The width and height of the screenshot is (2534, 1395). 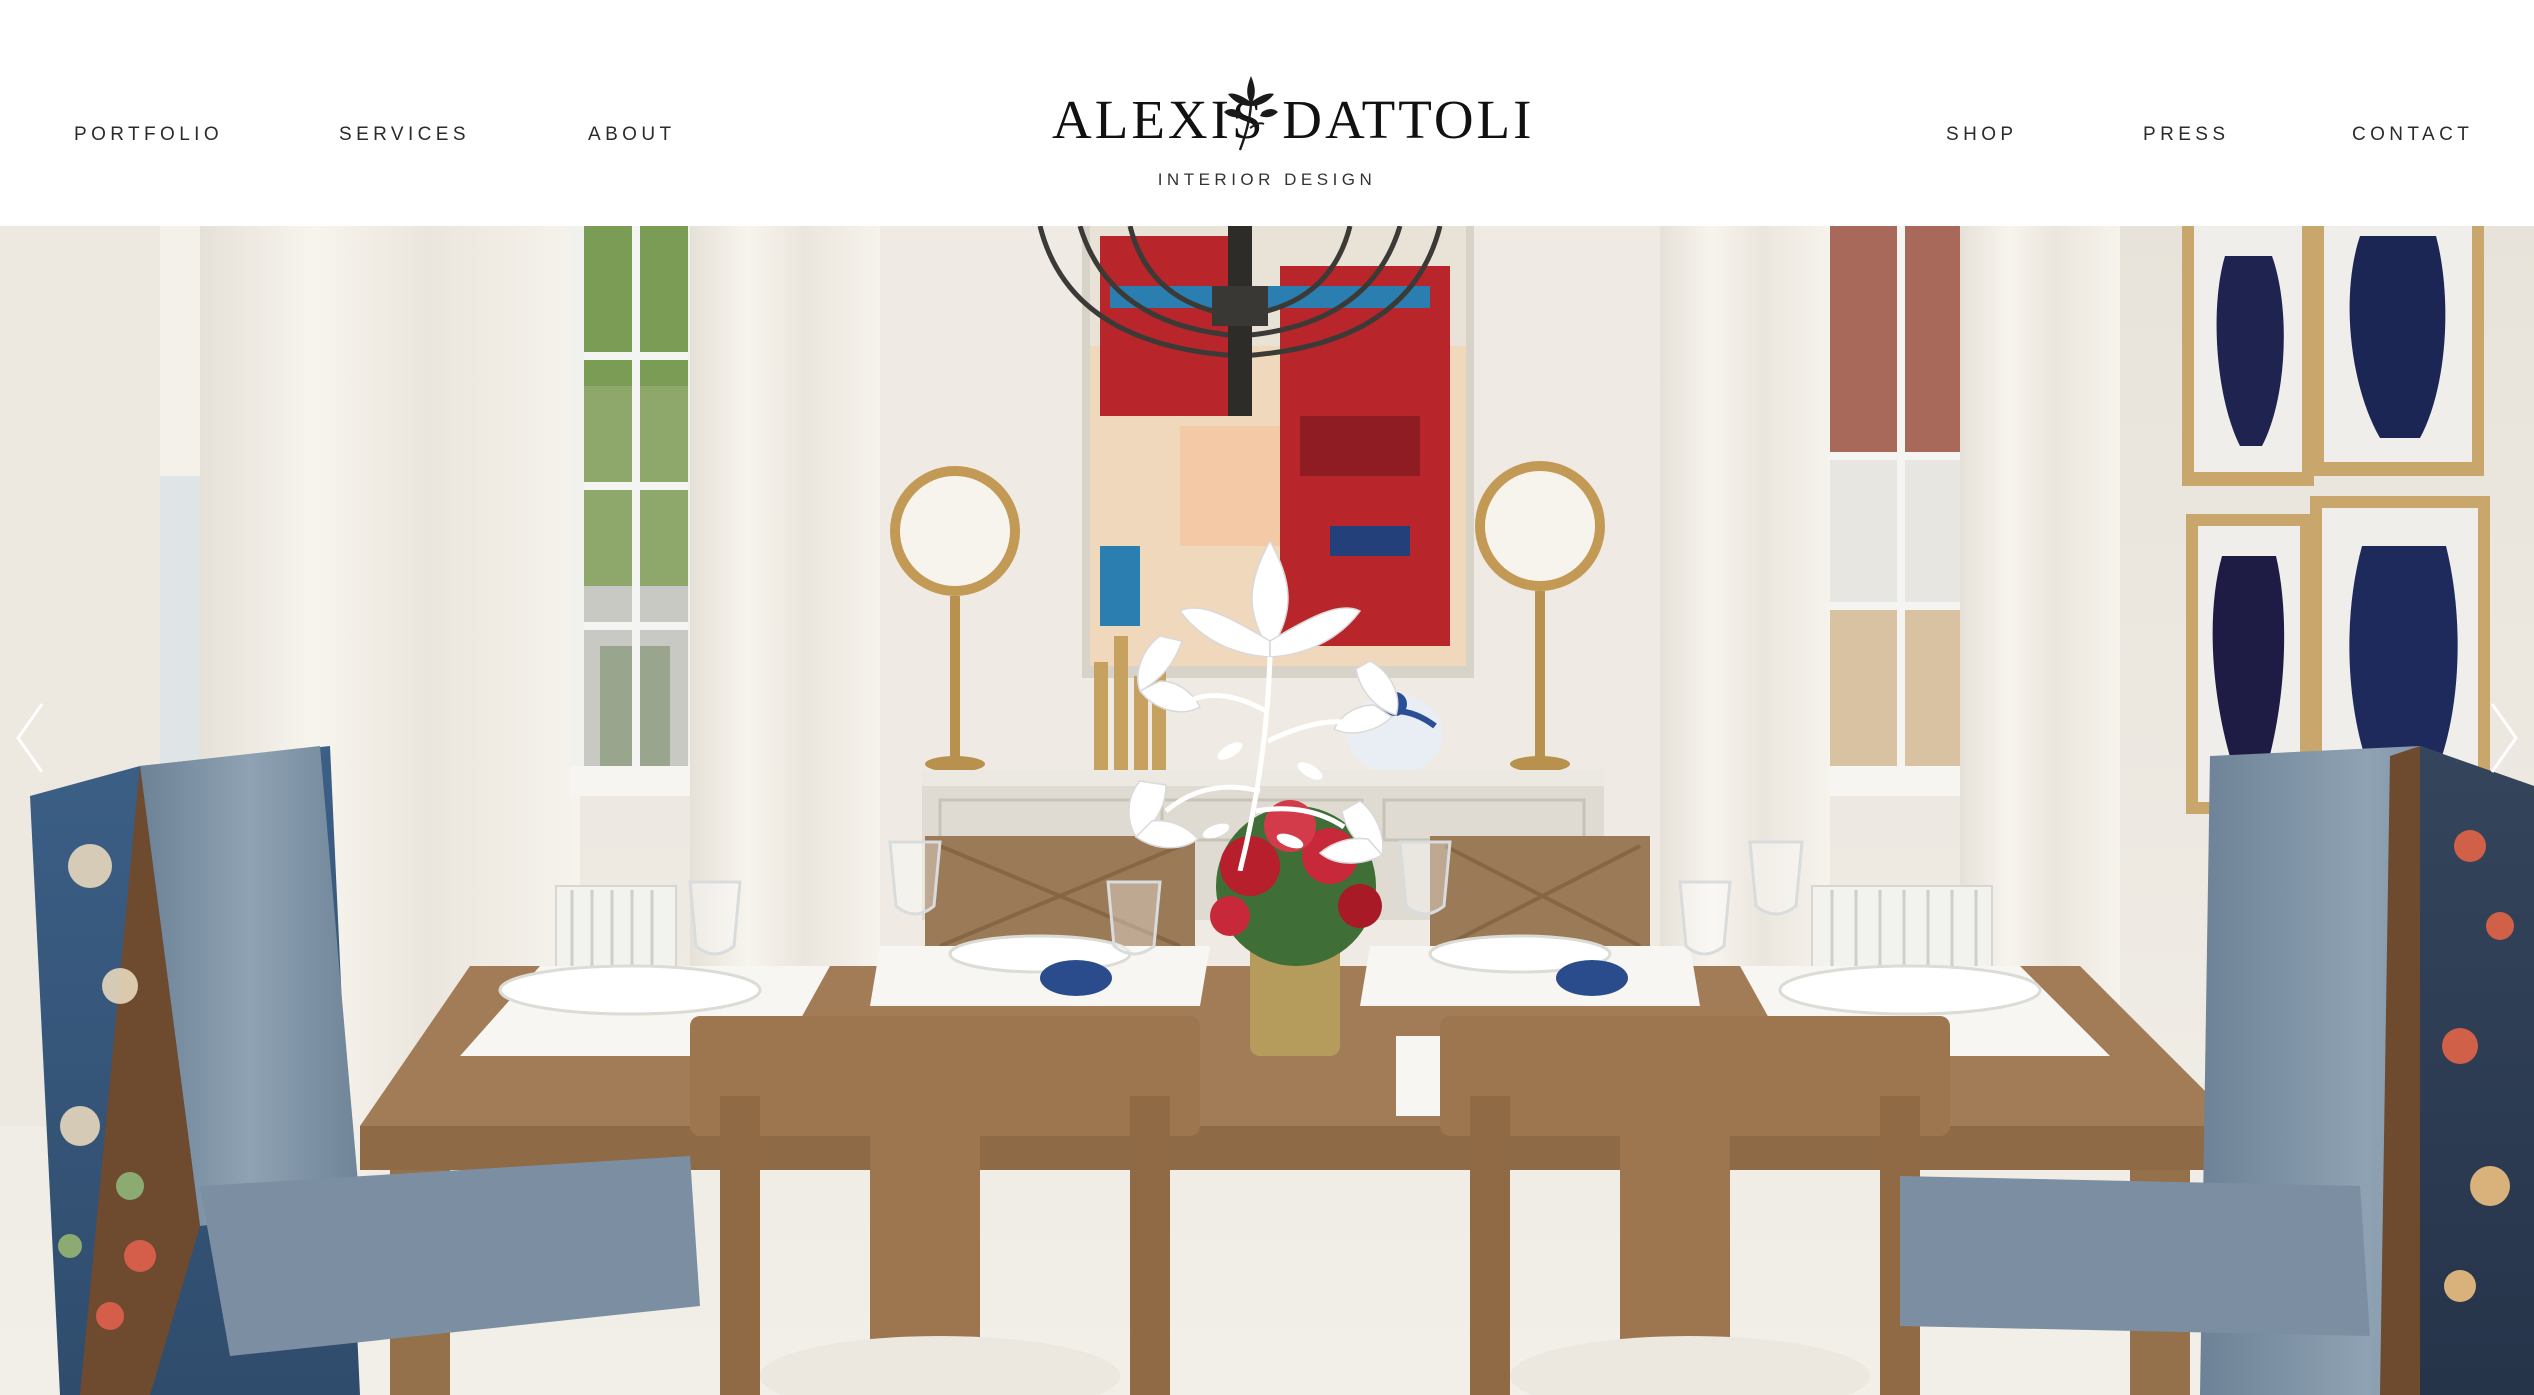 I want to click on nav-shop: SHOP, so click(x=1981, y=135).